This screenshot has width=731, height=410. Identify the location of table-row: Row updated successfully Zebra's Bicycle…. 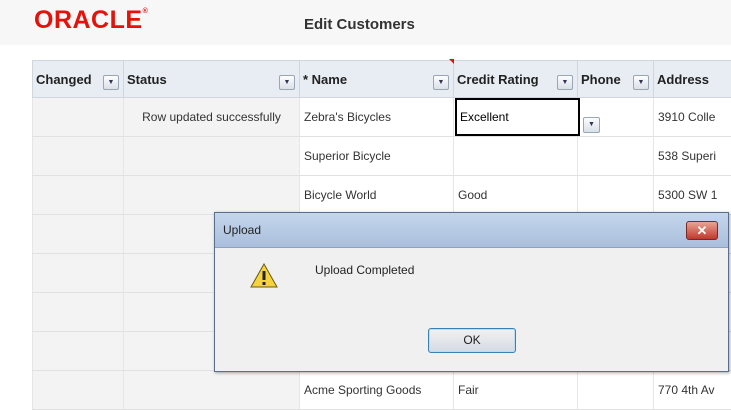
(382, 117).